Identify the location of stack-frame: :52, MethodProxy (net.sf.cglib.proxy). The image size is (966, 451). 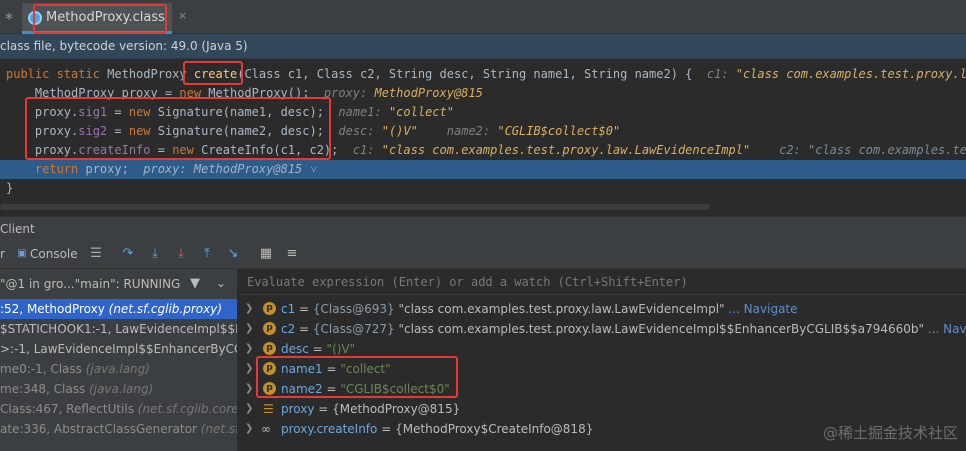
(118, 309).